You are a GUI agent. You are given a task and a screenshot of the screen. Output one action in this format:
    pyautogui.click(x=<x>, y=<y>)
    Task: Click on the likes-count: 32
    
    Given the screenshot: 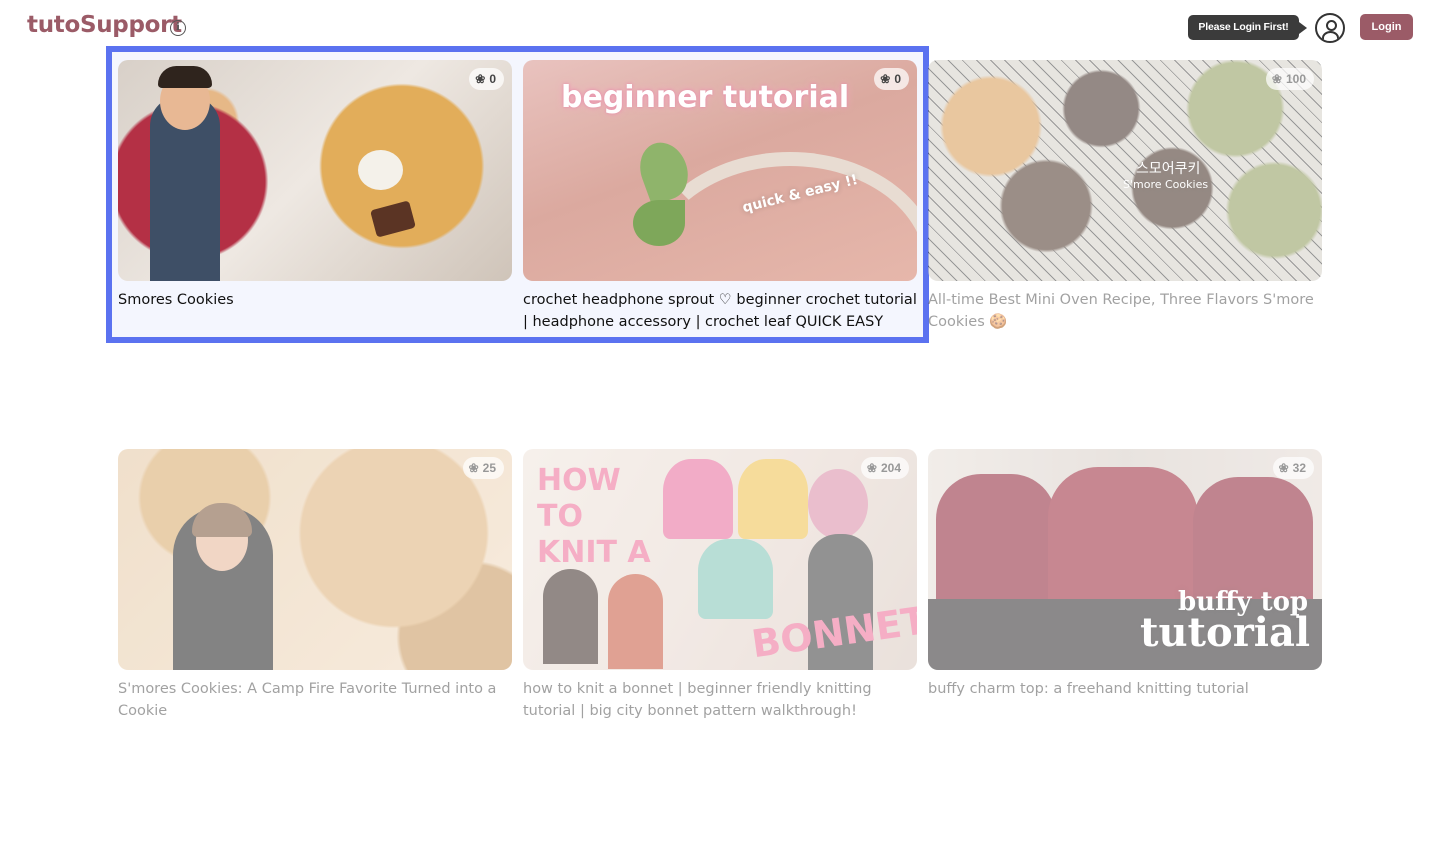 What is the action you would take?
    pyautogui.click(x=1299, y=468)
    